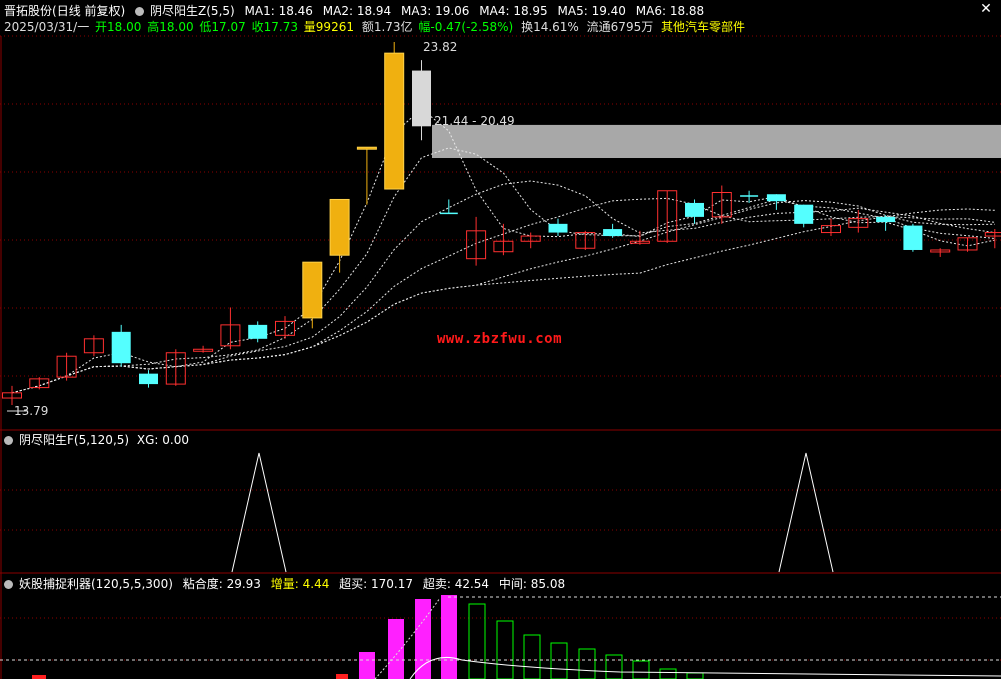  I want to click on panel3-stat-nianhe: 粘合度: 29.93, so click(221, 584).